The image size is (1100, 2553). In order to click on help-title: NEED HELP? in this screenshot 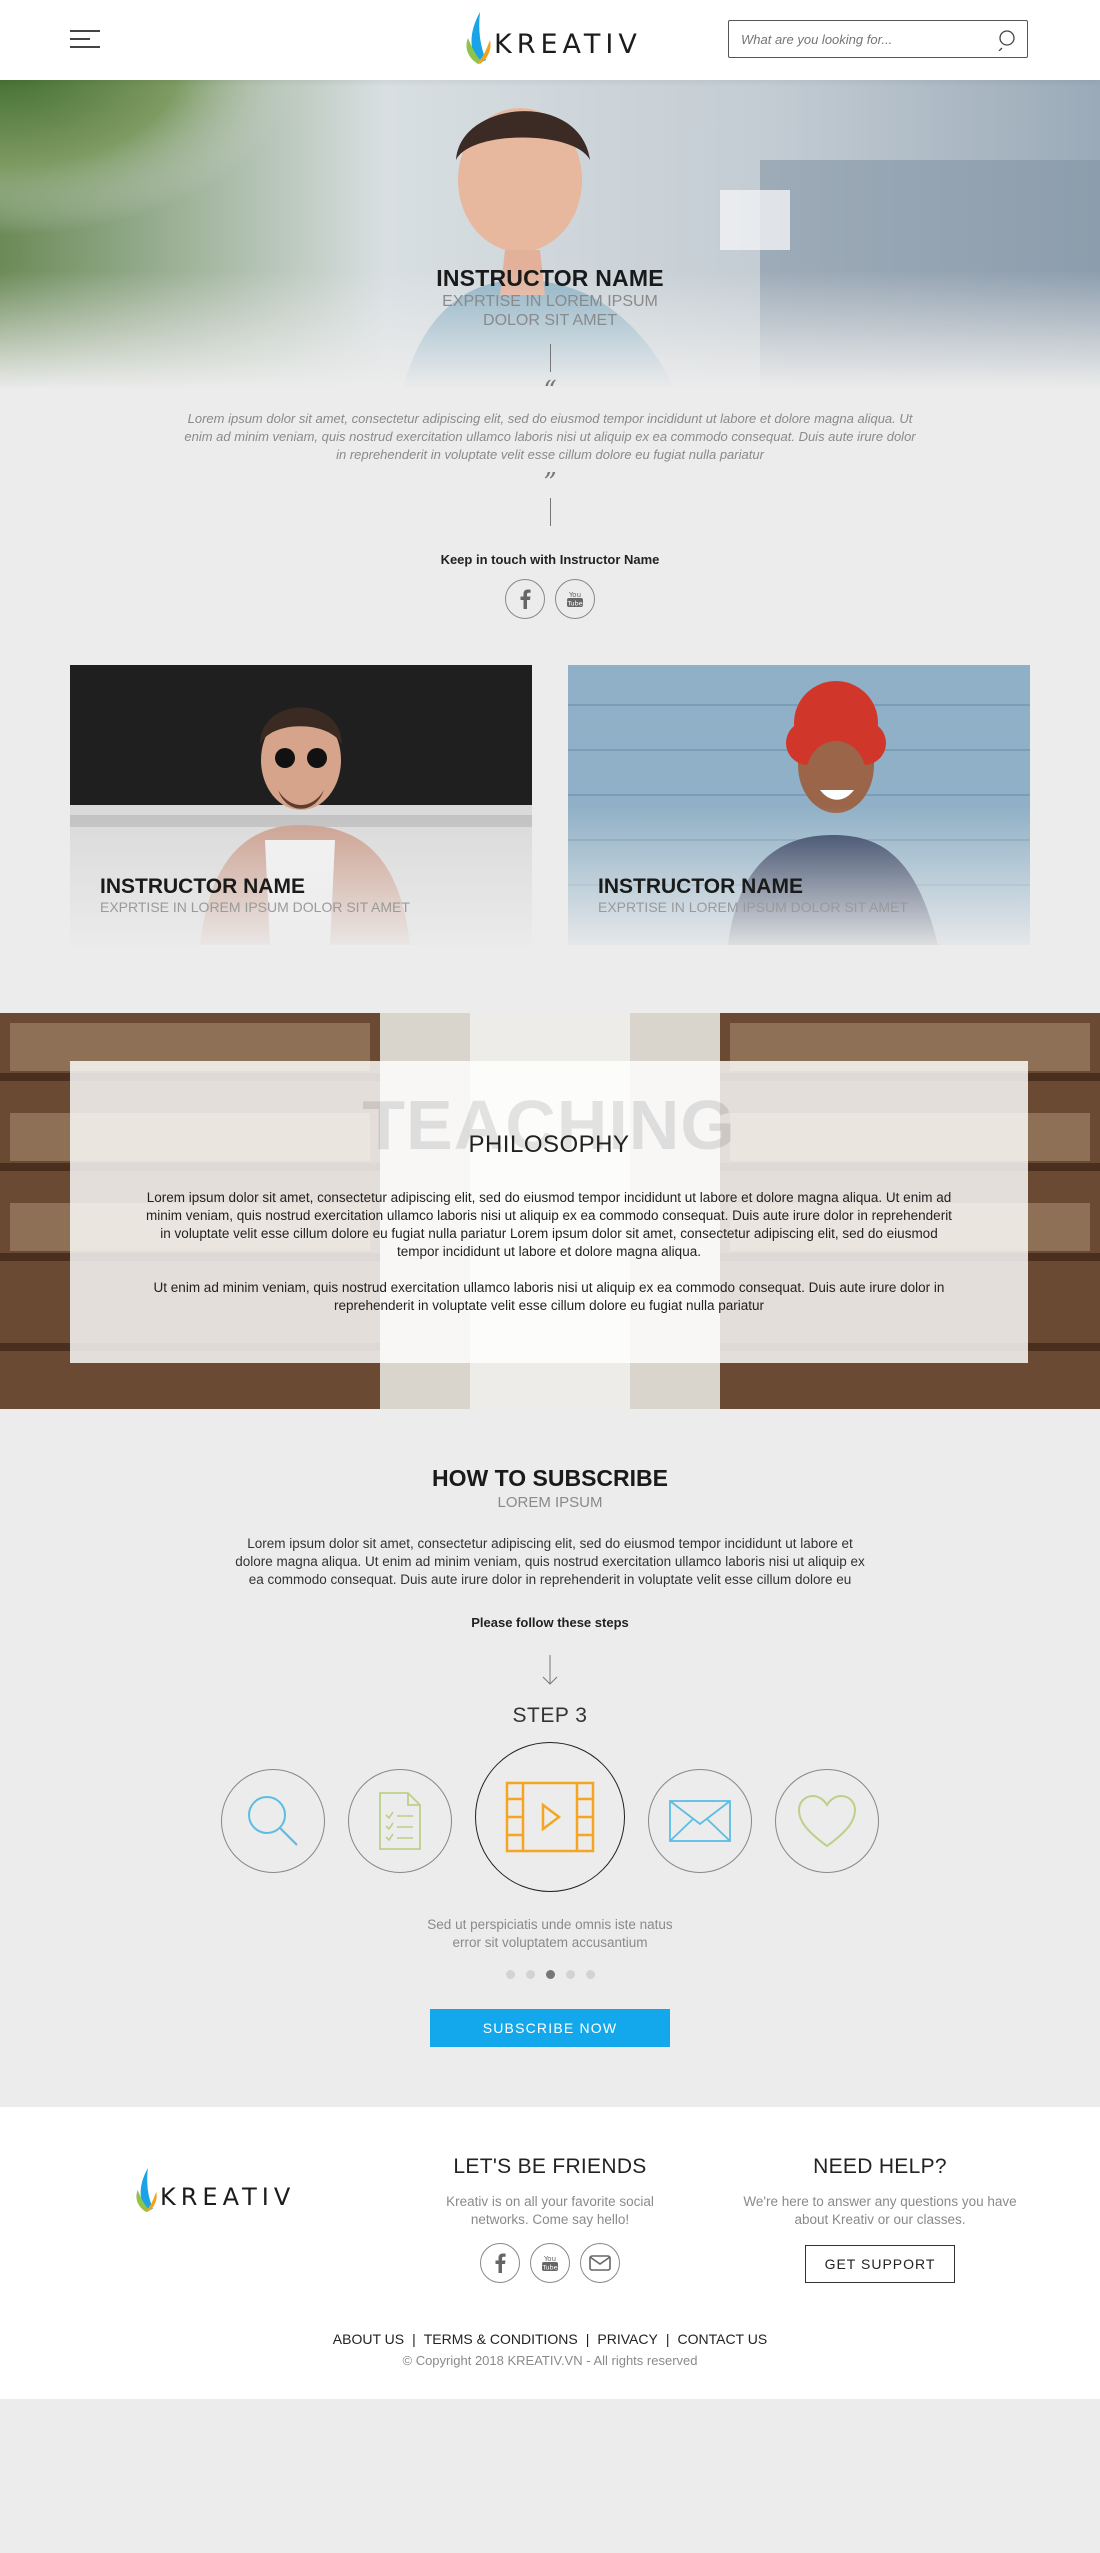, I will do `click(880, 2166)`.